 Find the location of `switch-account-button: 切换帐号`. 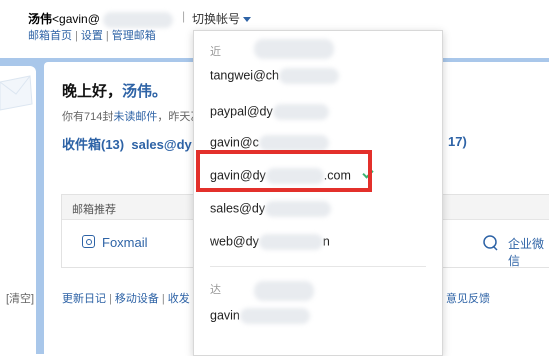

switch-account-button: 切换帐号 is located at coordinates (222, 18).